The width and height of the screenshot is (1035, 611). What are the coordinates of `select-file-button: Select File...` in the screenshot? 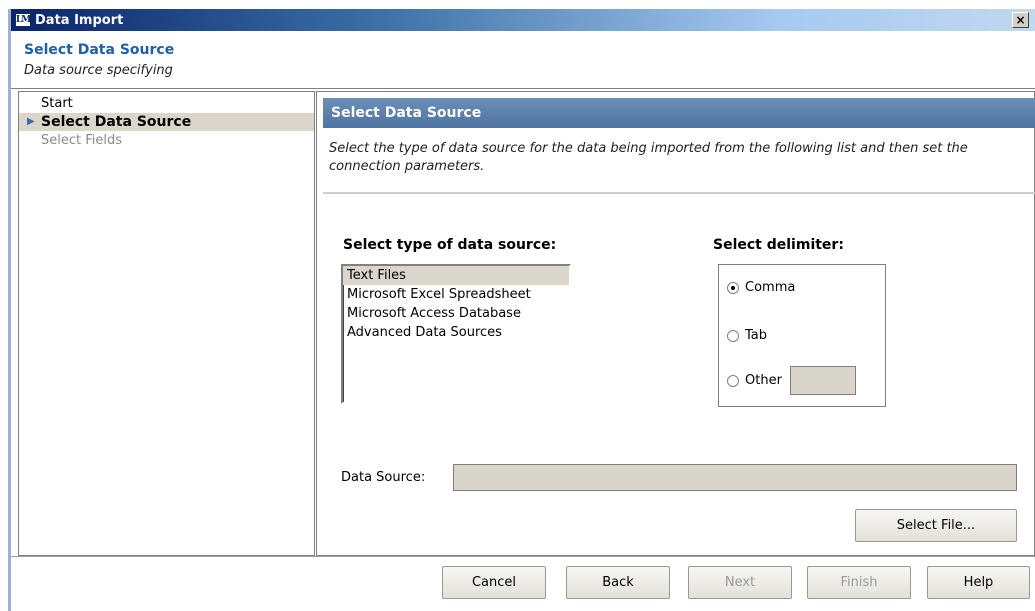 It's located at (936, 525).